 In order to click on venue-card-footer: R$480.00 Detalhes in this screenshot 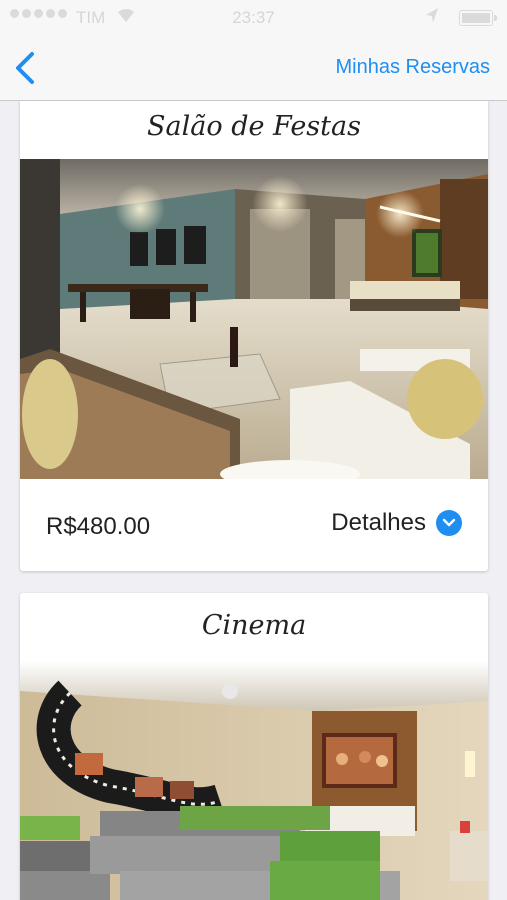, I will do `click(254, 525)`.